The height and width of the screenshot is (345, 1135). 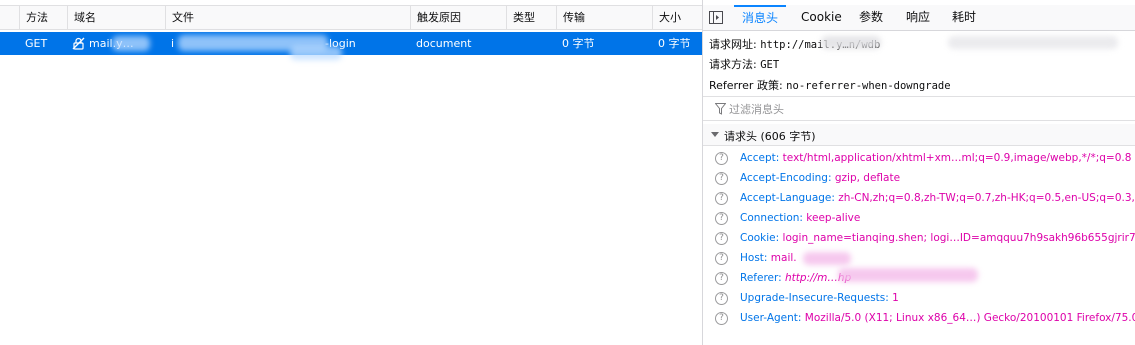 What do you see at coordinates (787, 198) in the screenshot?
I see `header-name: Accept-Language:` at bounding box center [787, 198].